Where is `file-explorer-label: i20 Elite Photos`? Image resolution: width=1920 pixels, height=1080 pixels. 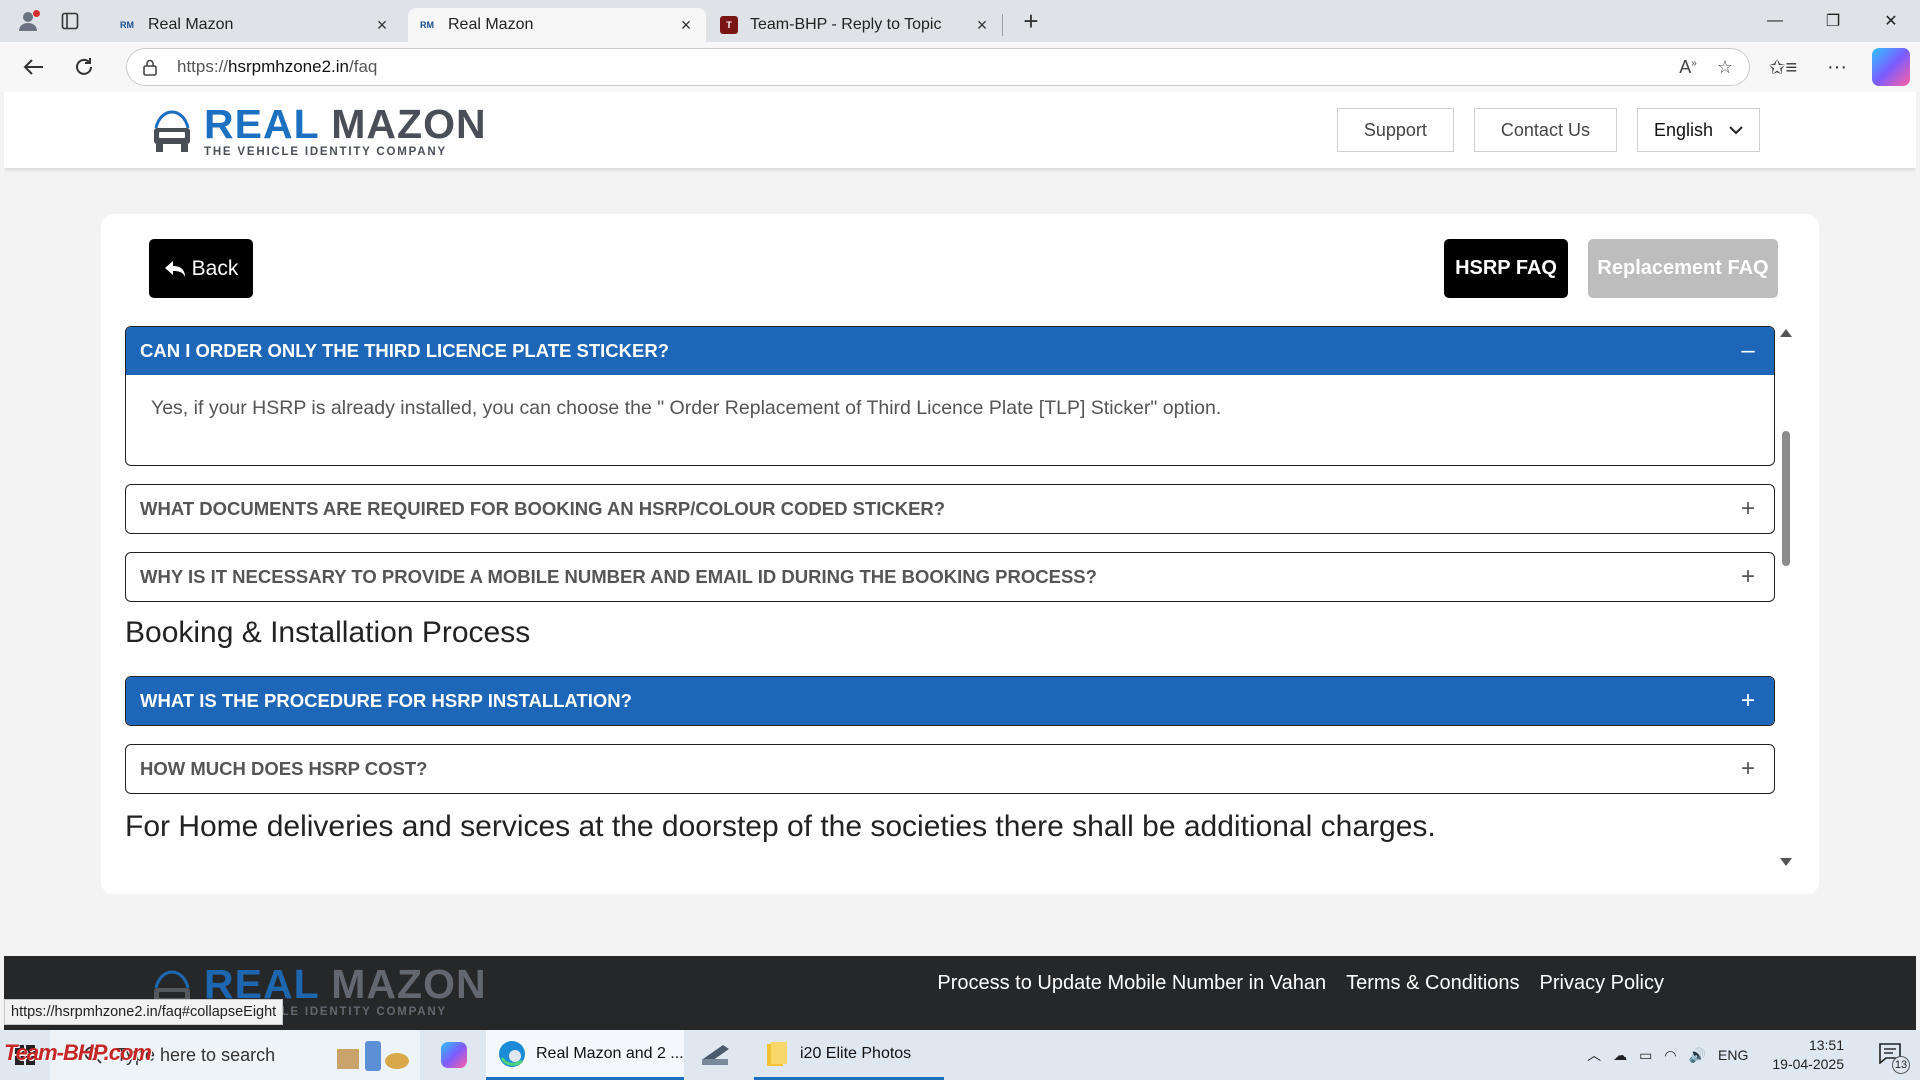 file-explorer-label: i20 Elite Photos is located at coordinates (856, 1053).